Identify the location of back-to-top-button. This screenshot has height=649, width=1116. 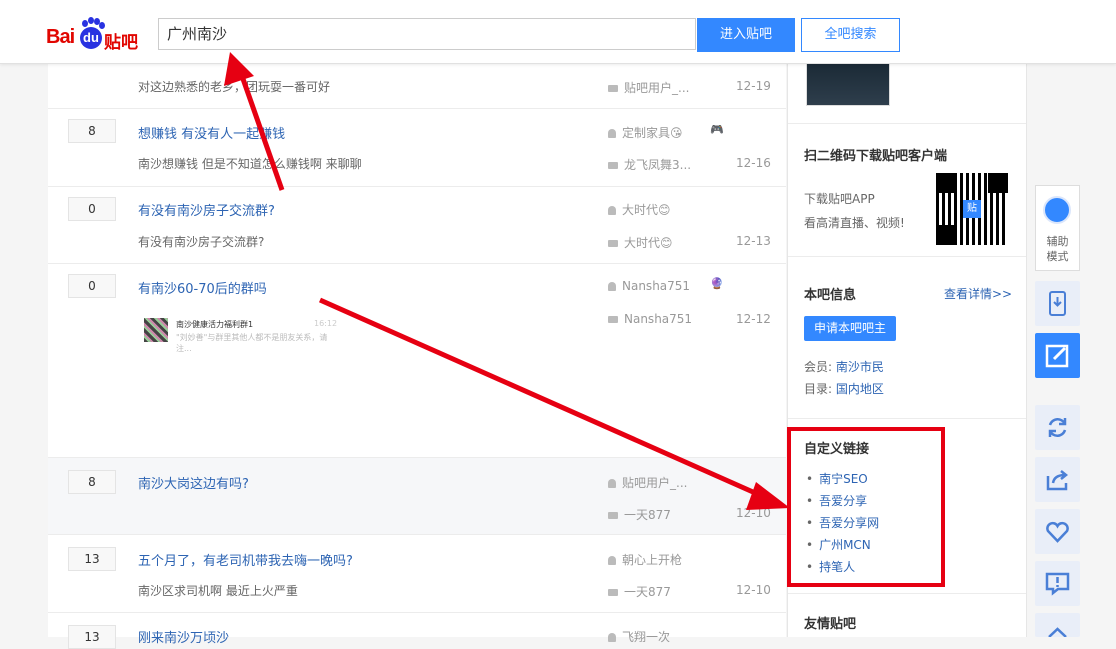
(1057, 625).